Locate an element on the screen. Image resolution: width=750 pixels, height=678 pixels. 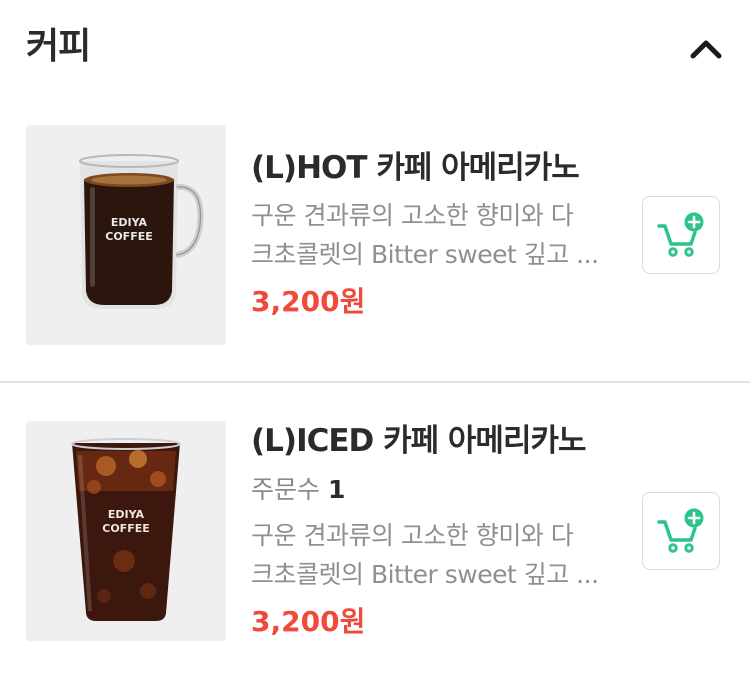
collapse-button is located at coordinates (706, 50).